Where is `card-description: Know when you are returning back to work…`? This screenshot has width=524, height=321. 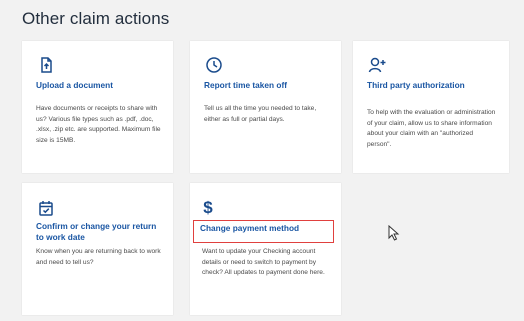 card-description: Know when you are returning back to work… is located at coordinates (98, 257).